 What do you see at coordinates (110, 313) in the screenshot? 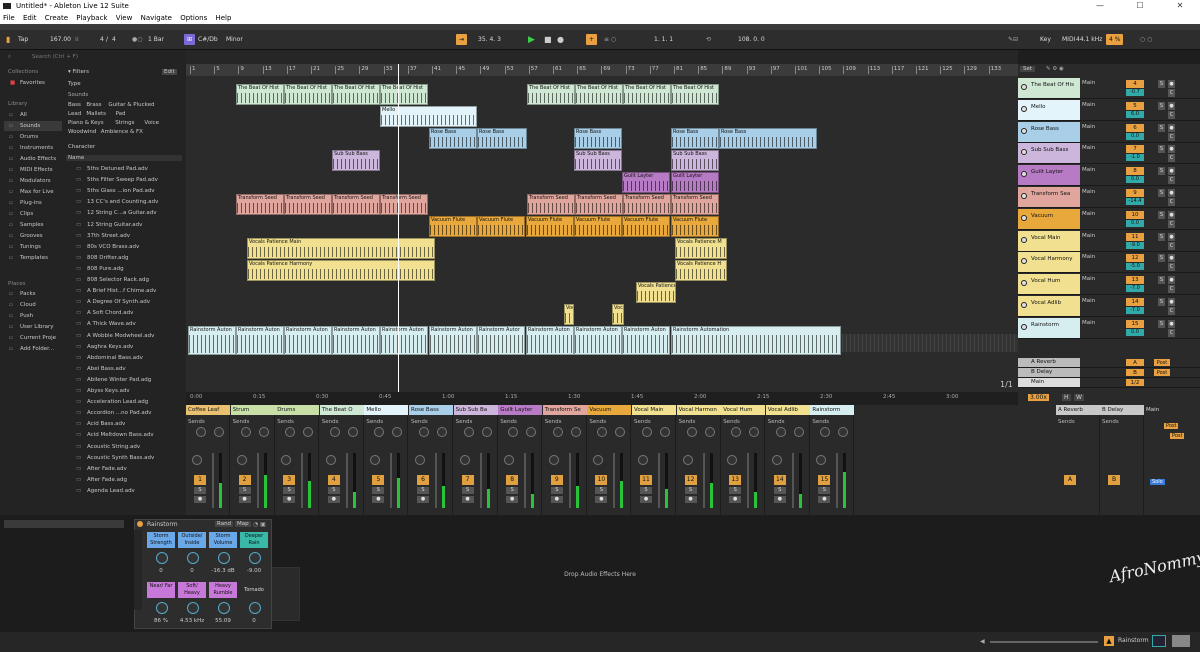
I see `browser-file-item: A Soft Chord.adv` at bounding box center [110, 313].